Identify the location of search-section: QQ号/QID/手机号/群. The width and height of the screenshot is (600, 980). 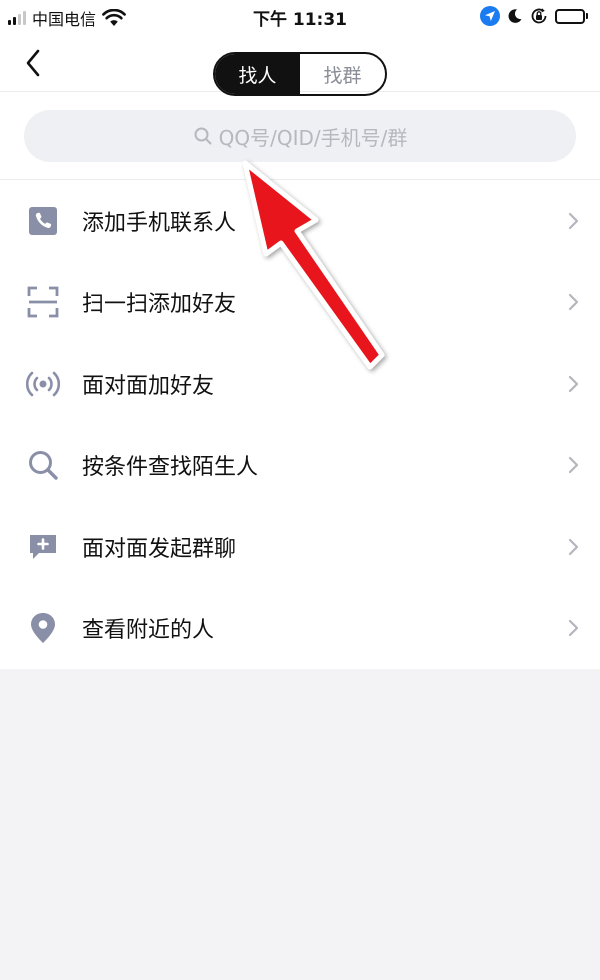
(300, 136).